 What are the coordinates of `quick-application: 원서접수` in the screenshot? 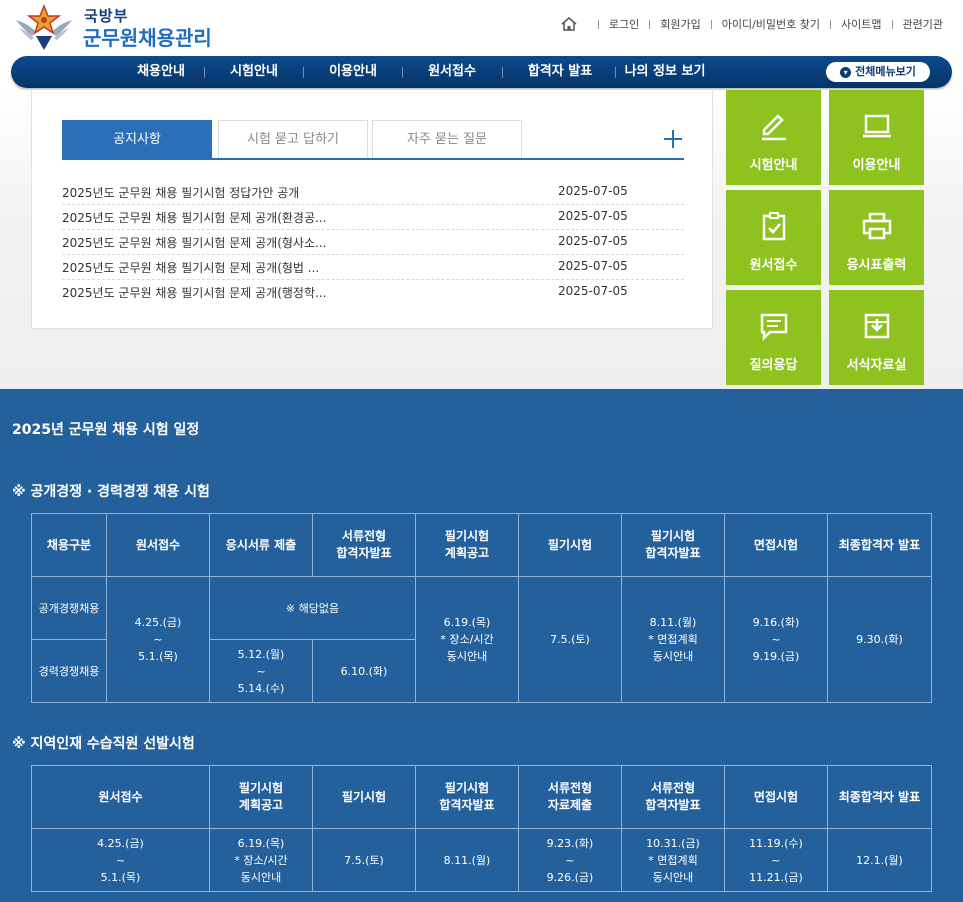 It's located at (773, 237).